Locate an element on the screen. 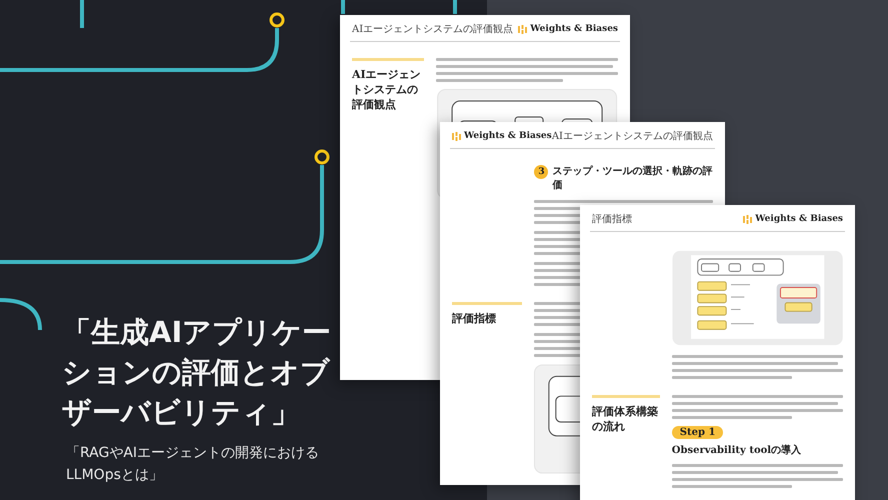 The width and height of the screenshot is (888, 500). headline-title: 「生成AIアプリケーションの評価とオブザーバビリティ」 is located at coordinates (197, 372).